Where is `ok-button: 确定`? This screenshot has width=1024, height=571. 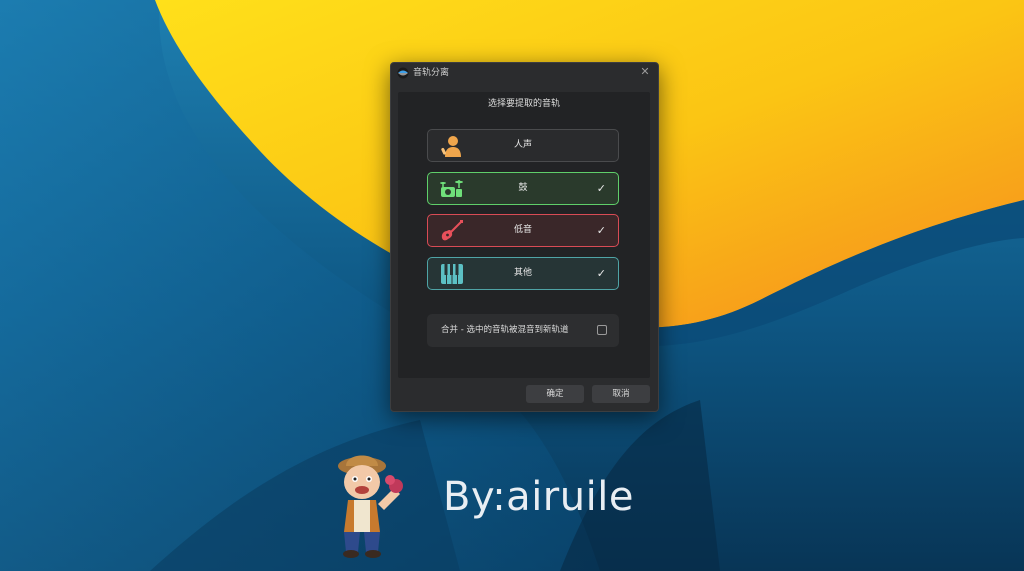 ok-button: 确定 is located at coordinates (555, 394).